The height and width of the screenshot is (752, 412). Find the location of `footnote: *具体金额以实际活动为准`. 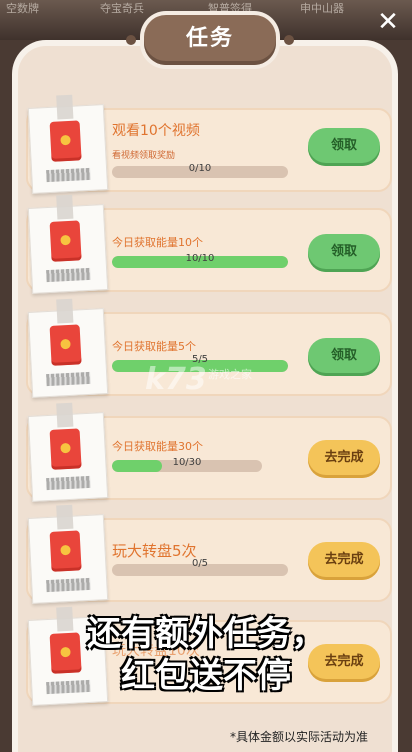

footnote: *具体金额以实际活动为准 is located at coordinates (299, 737).